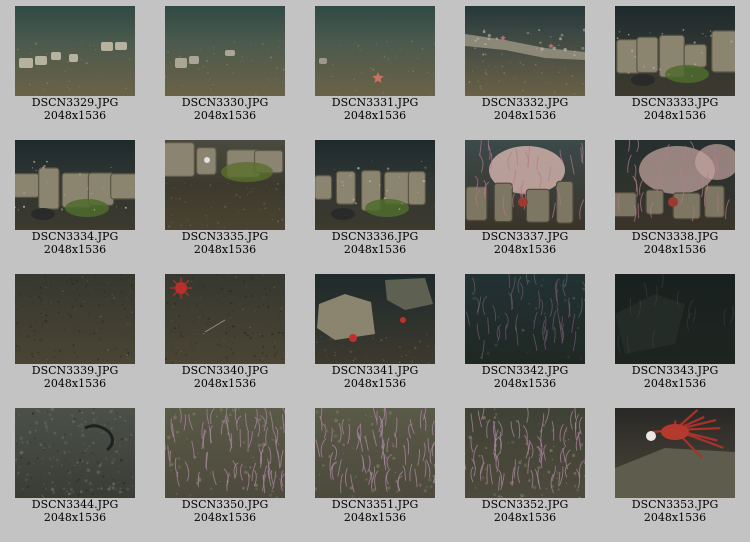 This screenshot has width=750, height=542. I want to click on thumbnail-caption: DSCN3340.JPG 2048x1536, so click(225, 377).